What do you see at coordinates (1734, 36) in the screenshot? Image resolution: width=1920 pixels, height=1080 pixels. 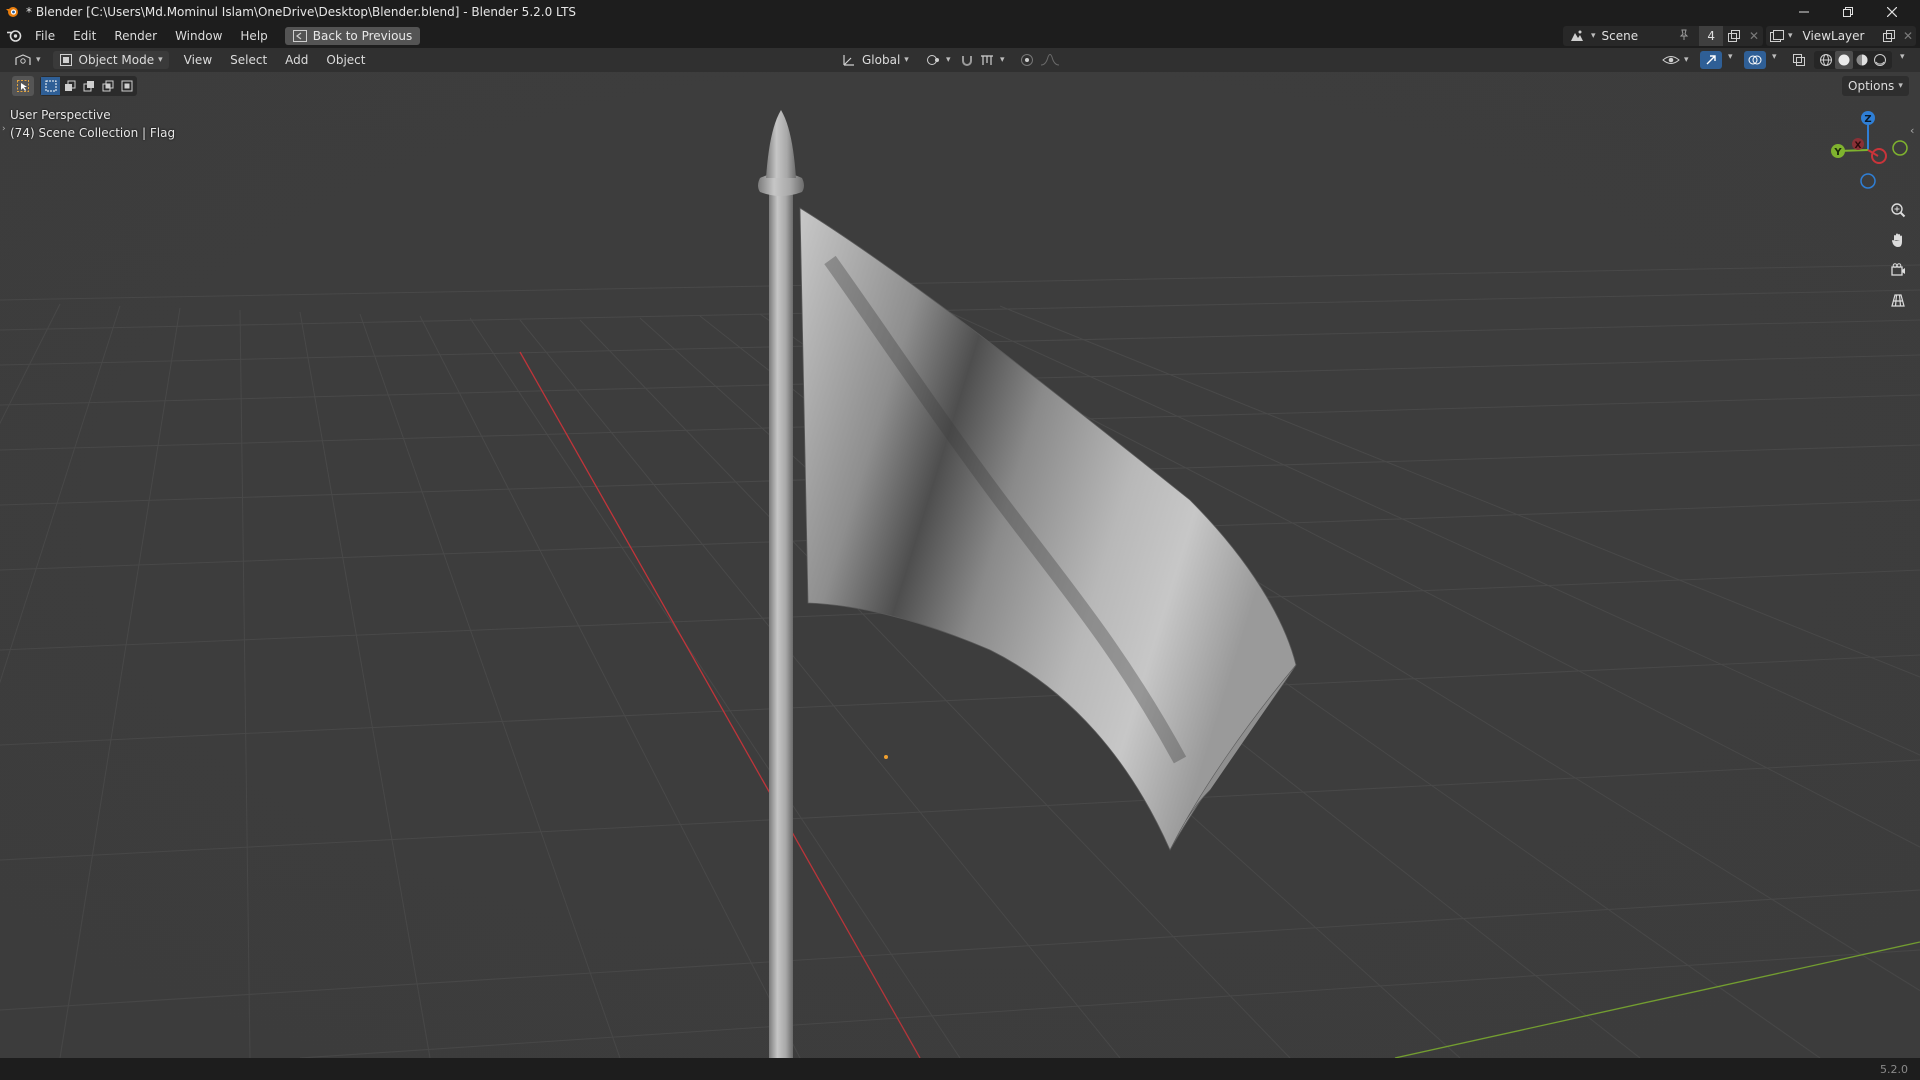 I see `duplicate-scene-icon` at bounding box center [1734, 36].